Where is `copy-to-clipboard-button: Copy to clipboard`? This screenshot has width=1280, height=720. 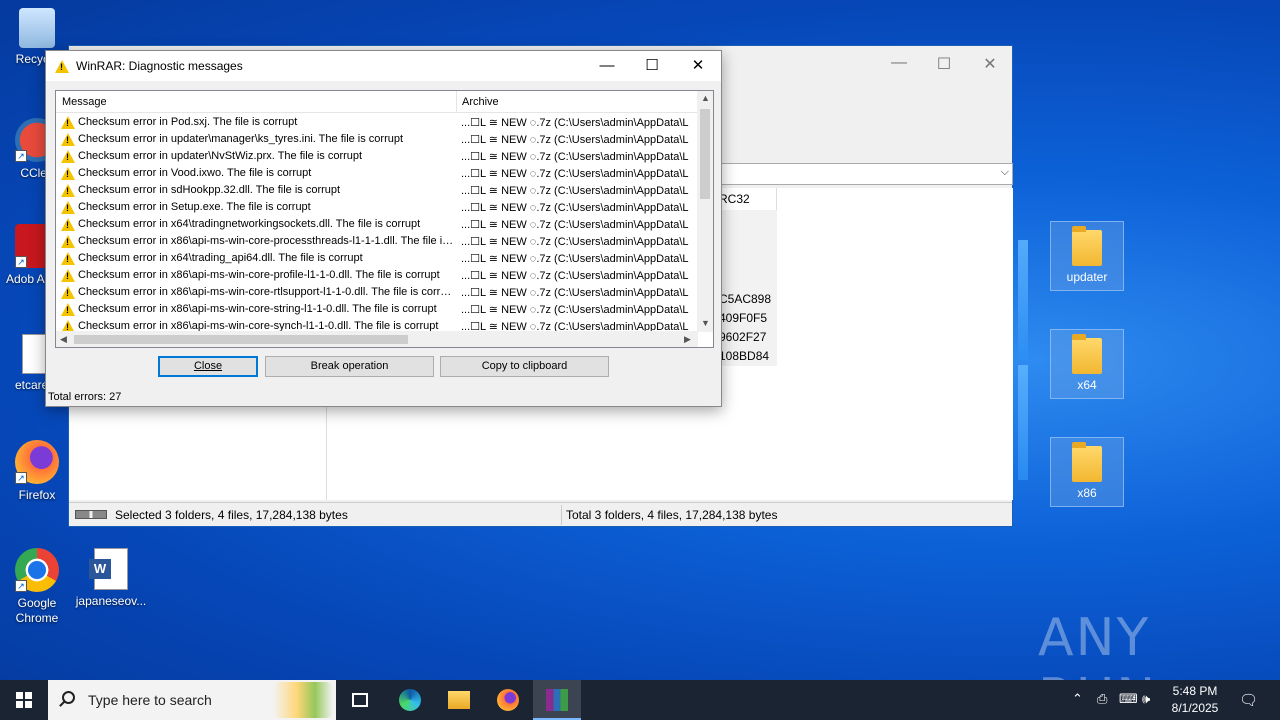
copy-to-clipboard-button: Copy to clipboard is located at coordinates (524, 366).